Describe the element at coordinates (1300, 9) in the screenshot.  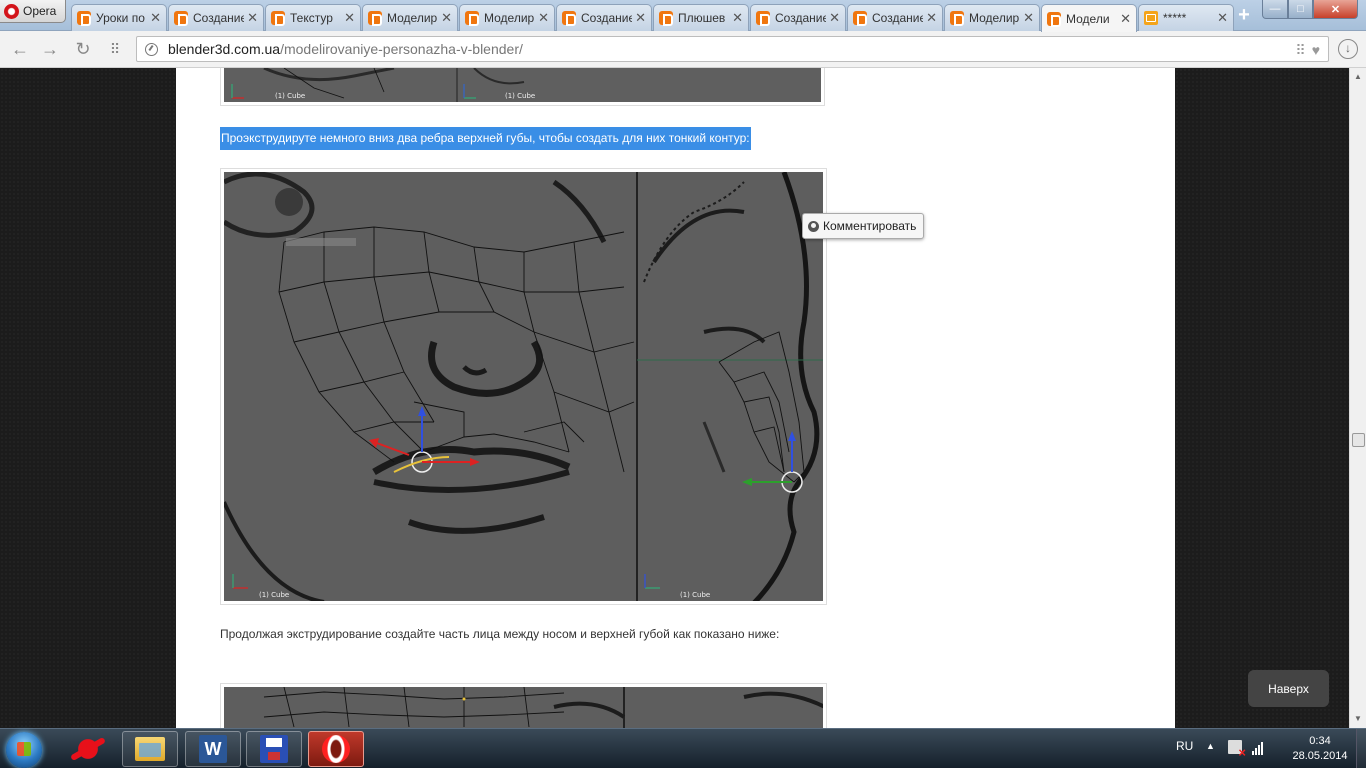
I see `maximize-button: □` at that location.